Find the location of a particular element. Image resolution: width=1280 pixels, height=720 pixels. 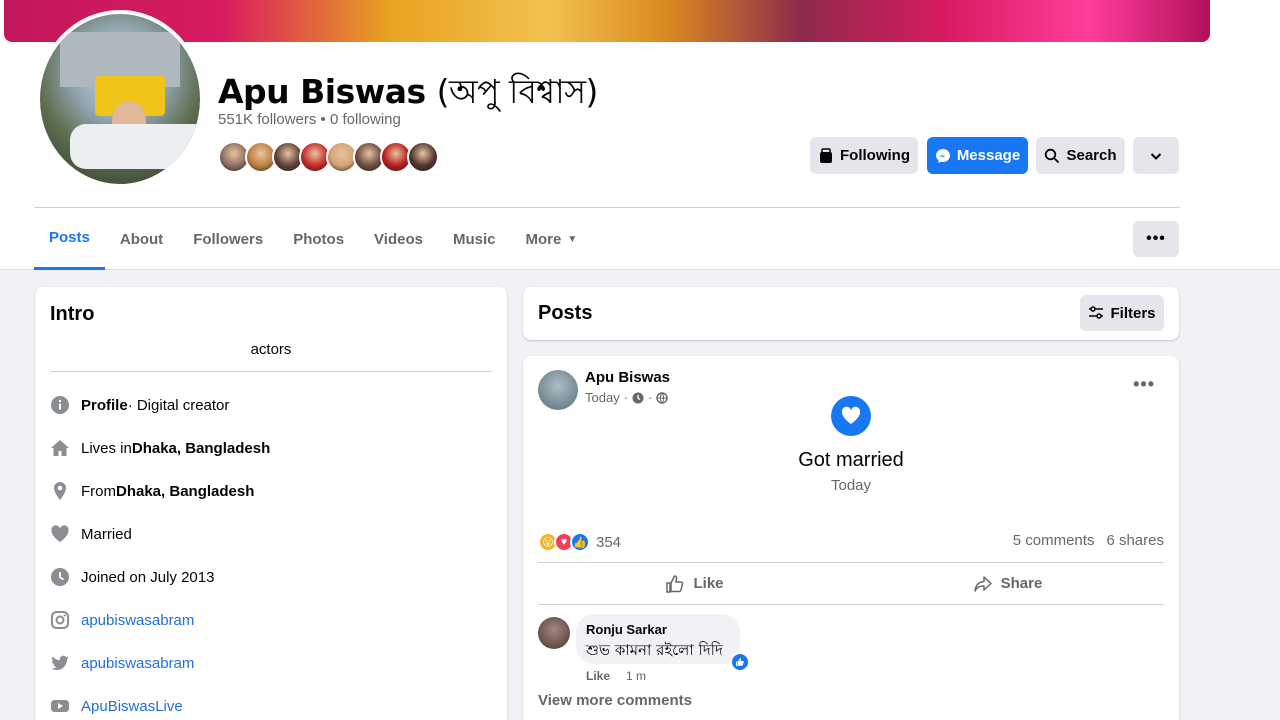

info-icon is located at coordinates (60, 405).